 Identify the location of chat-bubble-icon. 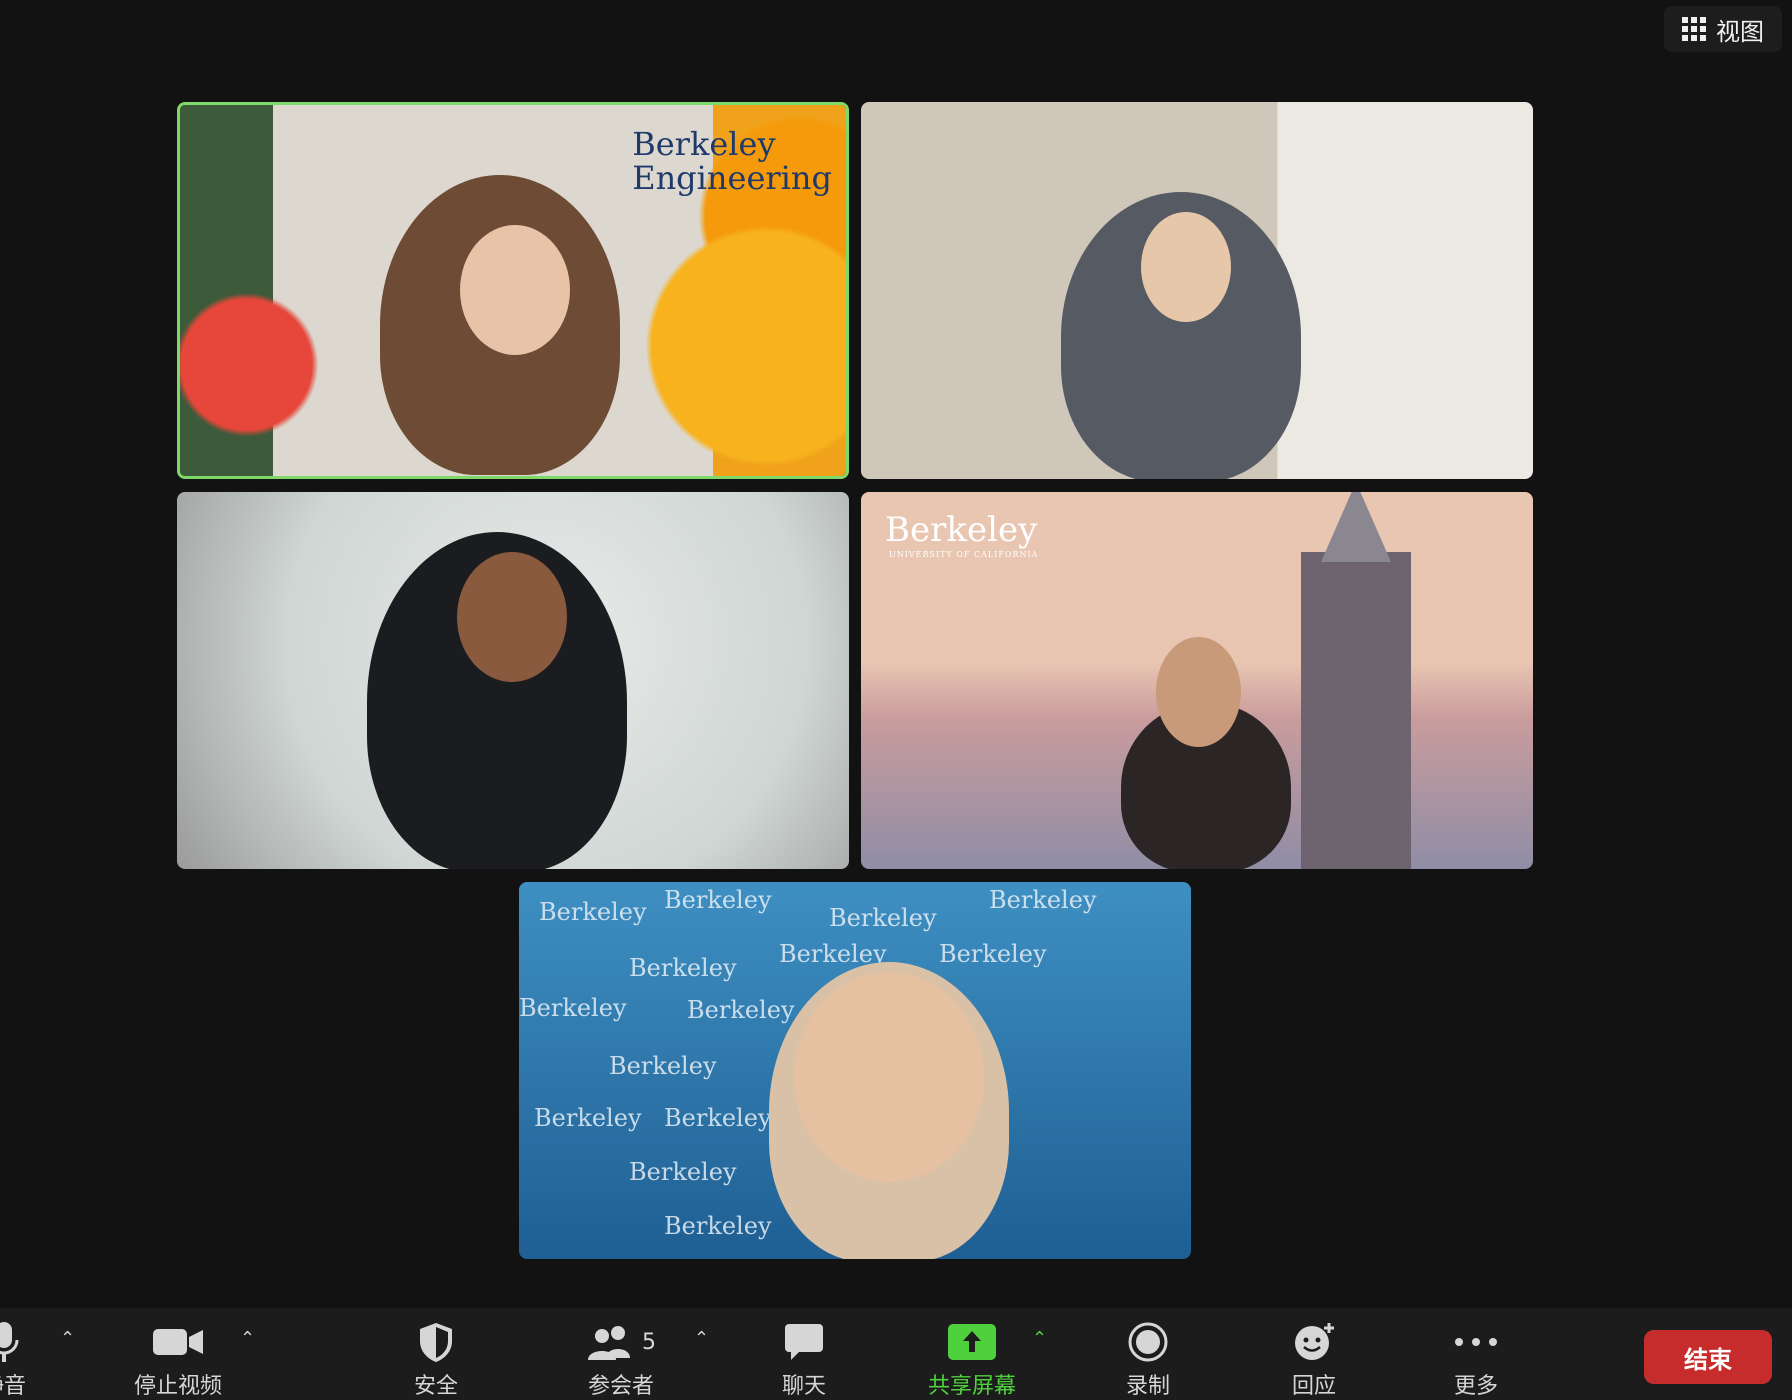
(804, 1342).